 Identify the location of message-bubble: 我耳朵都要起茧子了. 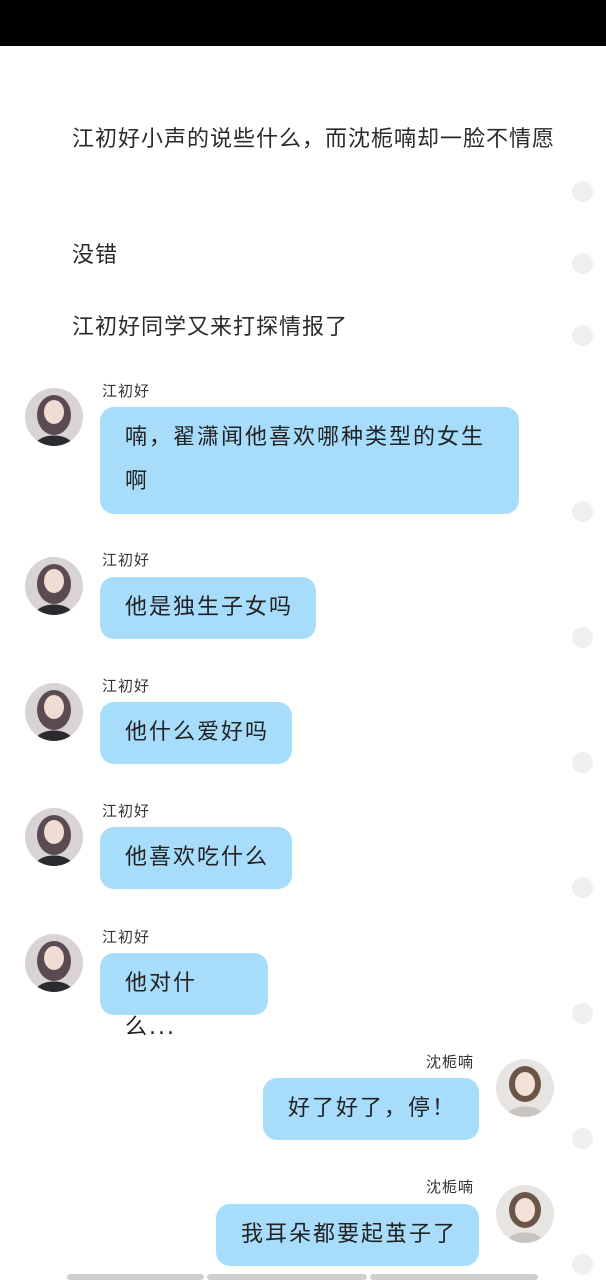
(347, 1235).